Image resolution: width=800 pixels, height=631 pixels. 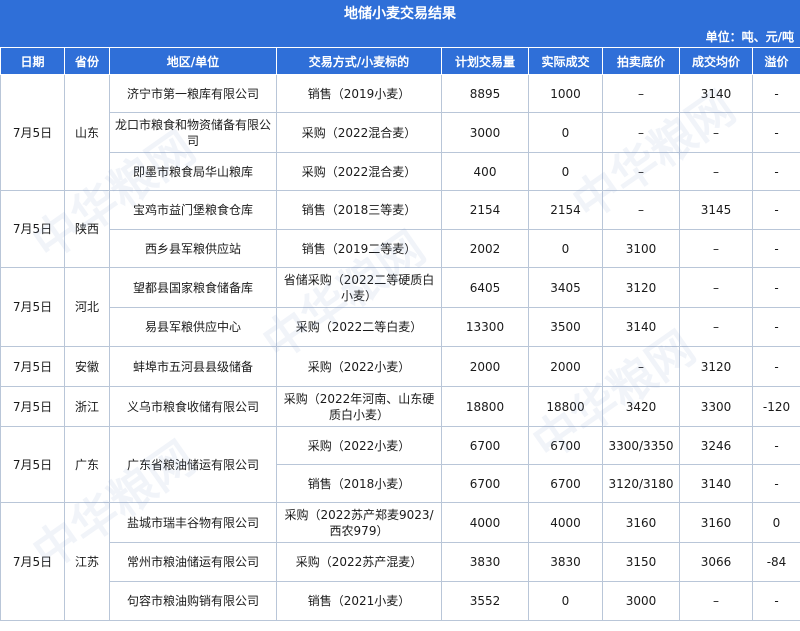 I want to click on method-cell: 销售（2021小麦）, so click(x=359, y=601).